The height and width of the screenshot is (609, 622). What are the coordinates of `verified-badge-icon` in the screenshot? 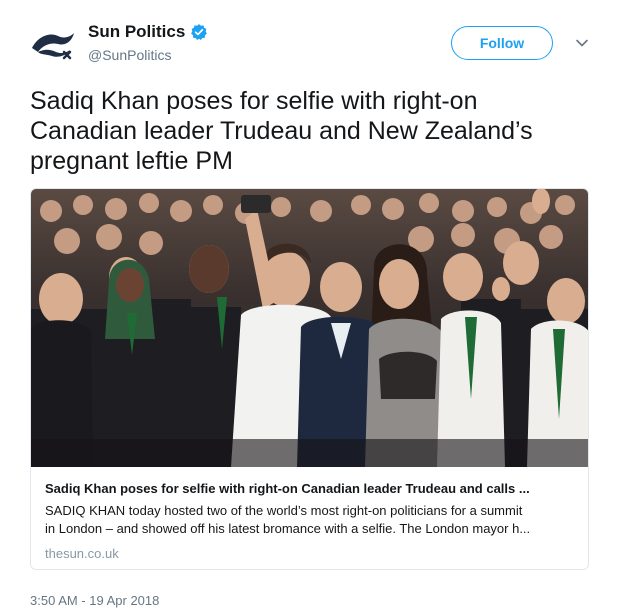 It's located at (199, 32).